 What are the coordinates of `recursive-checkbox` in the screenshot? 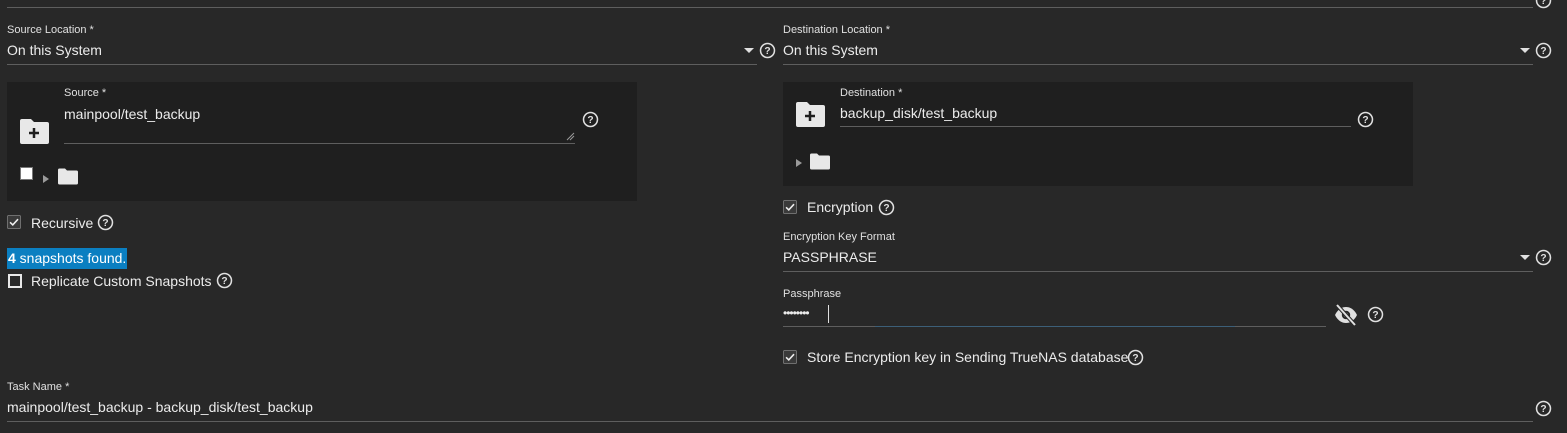 It's located at (14, 222).